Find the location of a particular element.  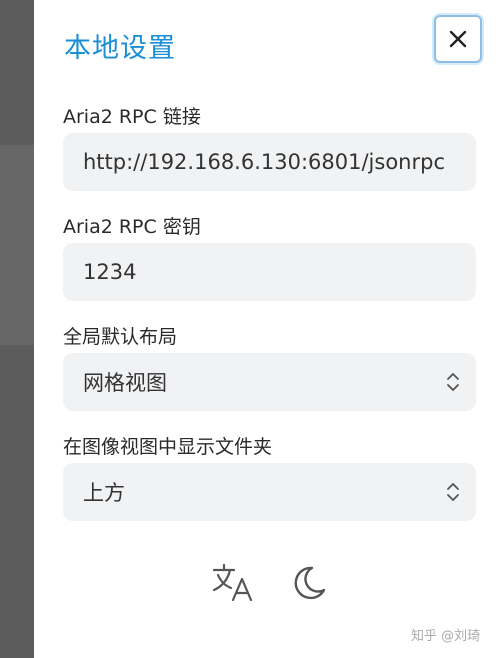

language-button is located at coordinates (233, 583).